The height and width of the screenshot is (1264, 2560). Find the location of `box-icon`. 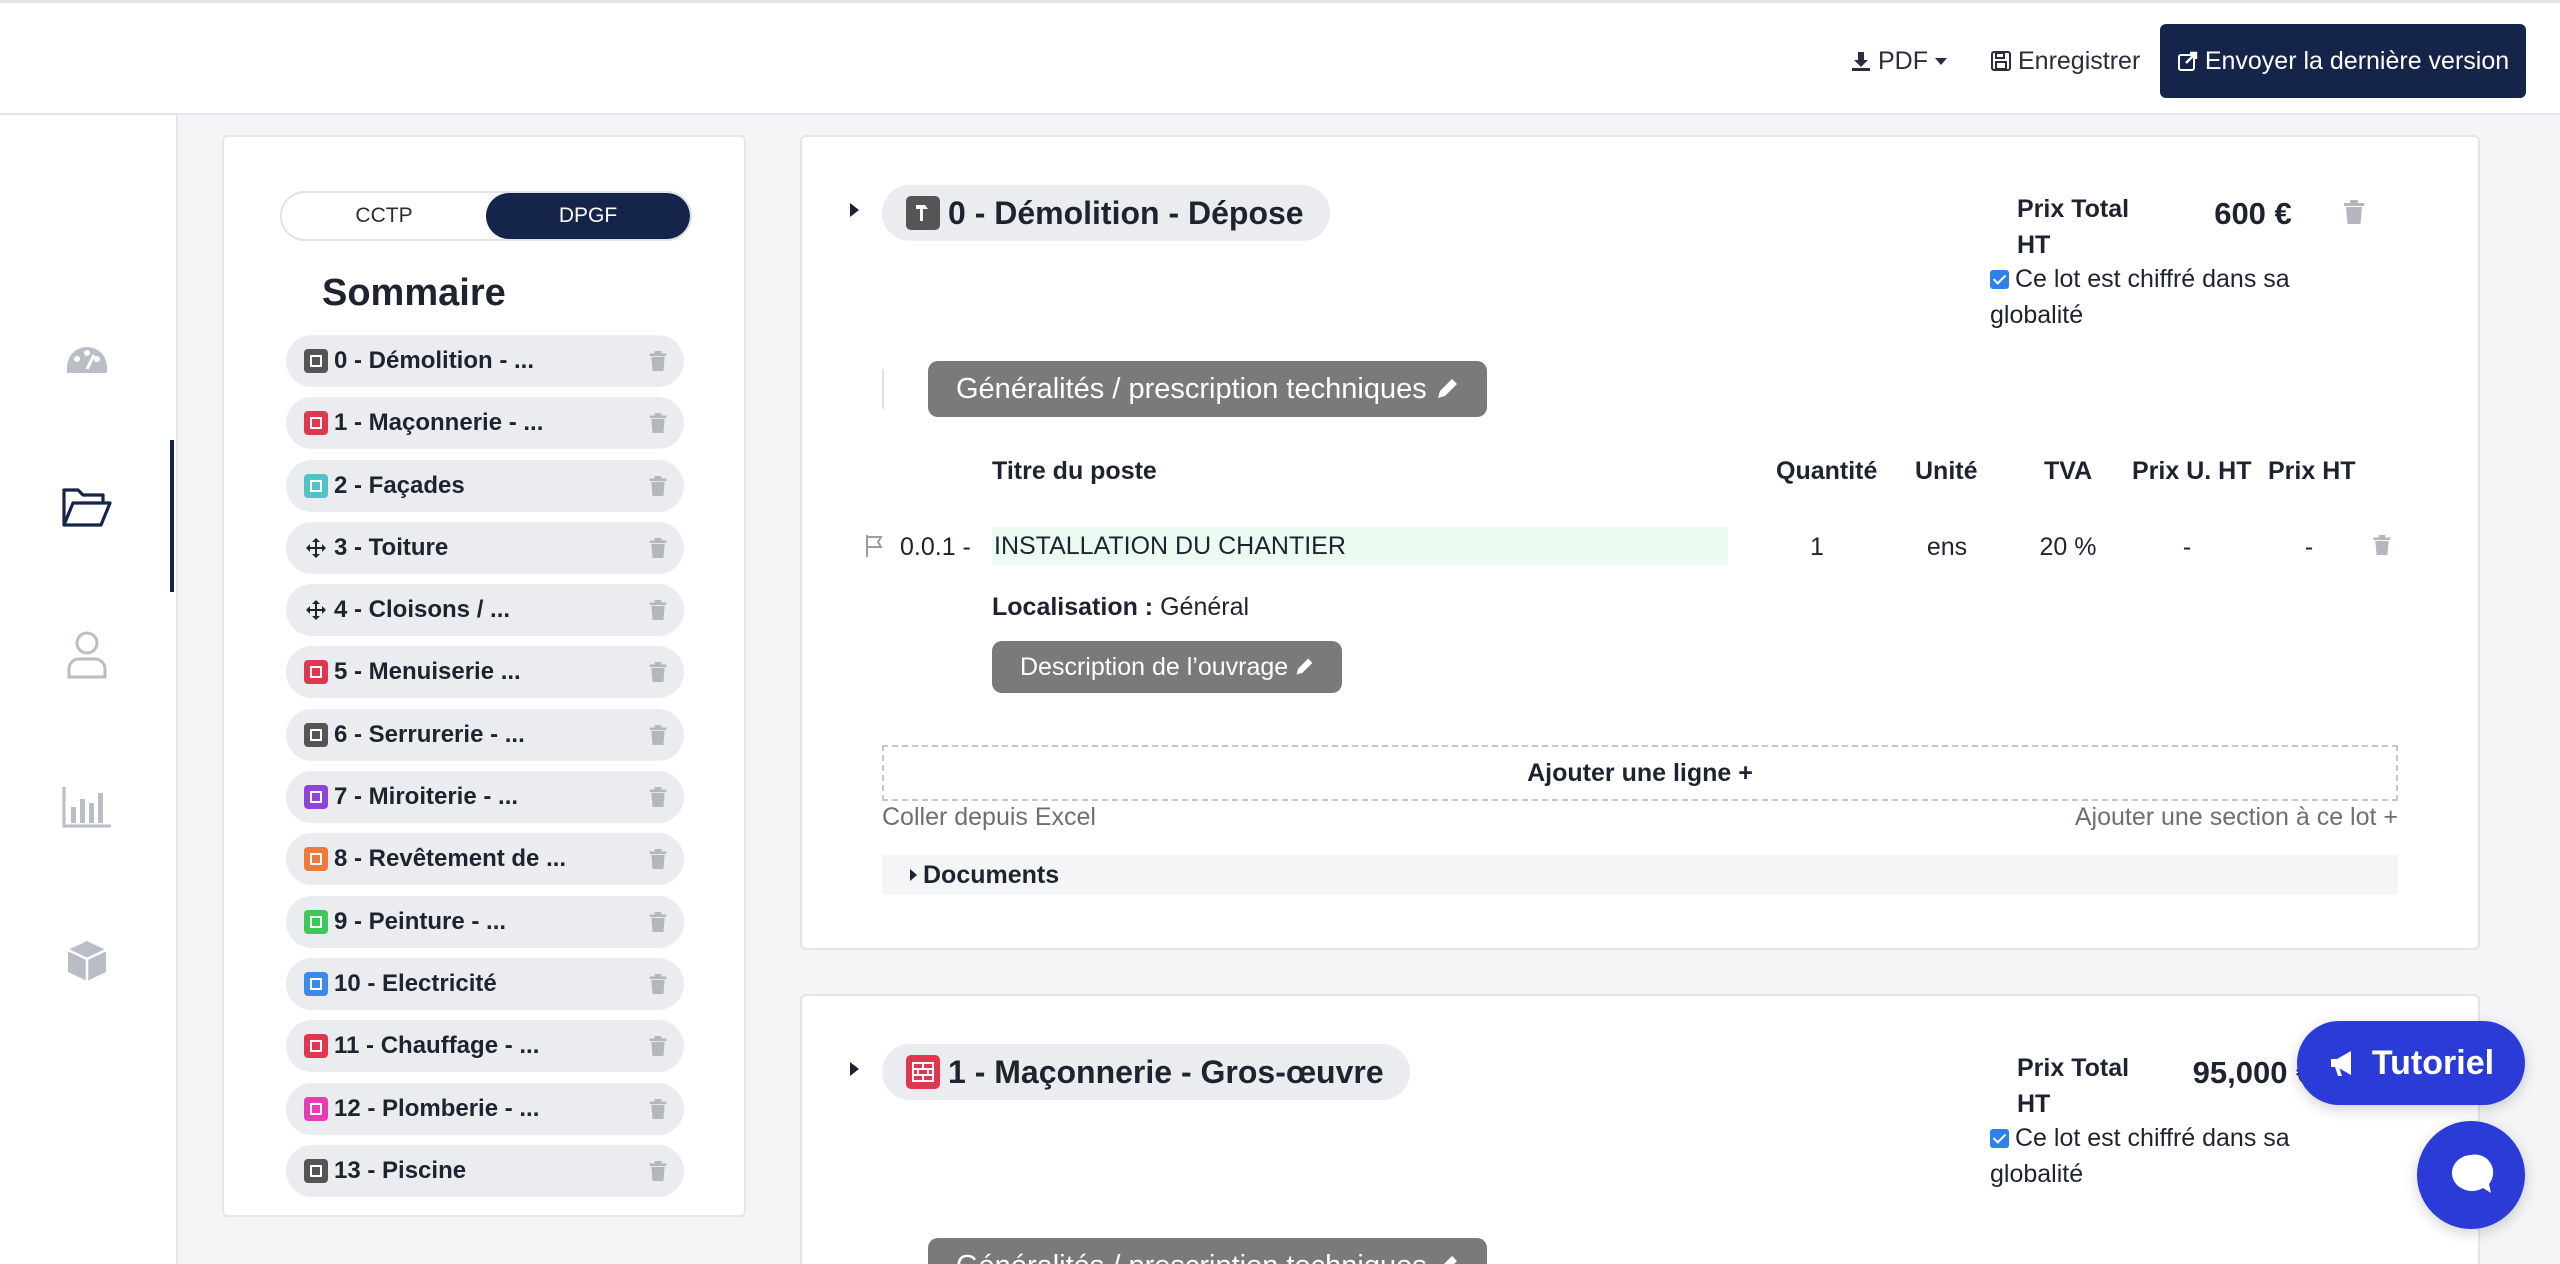

box-icon is located at coordinates (87, 961).